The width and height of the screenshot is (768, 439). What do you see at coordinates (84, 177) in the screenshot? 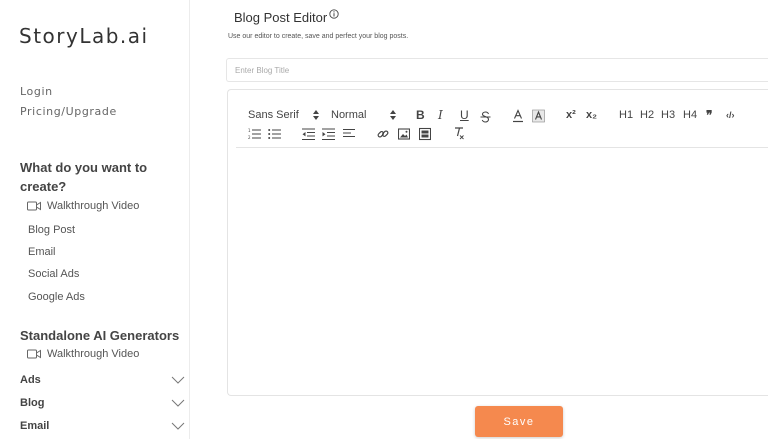
I see `create-section-title: What do you want to create?` at bounding box center [84, 177].